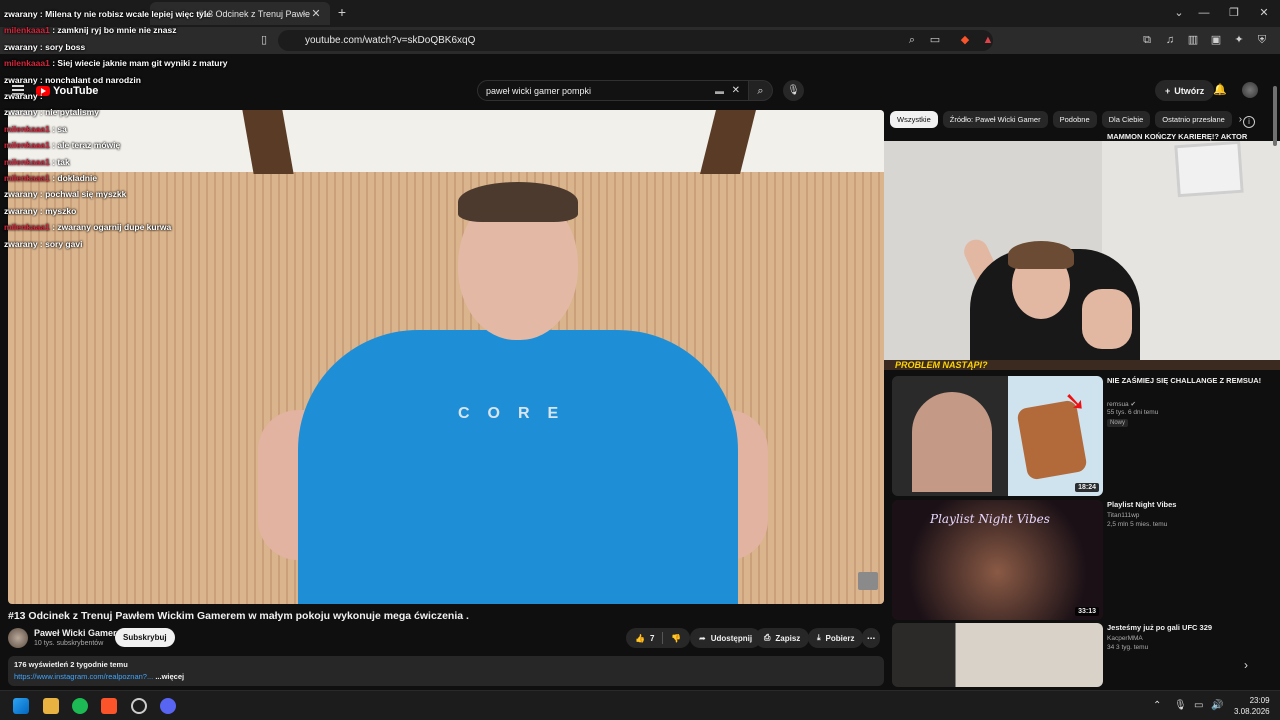 This screenshot has width=1280, height=720. I want to click on wallet-icon: ▣, so click(1216, 40).